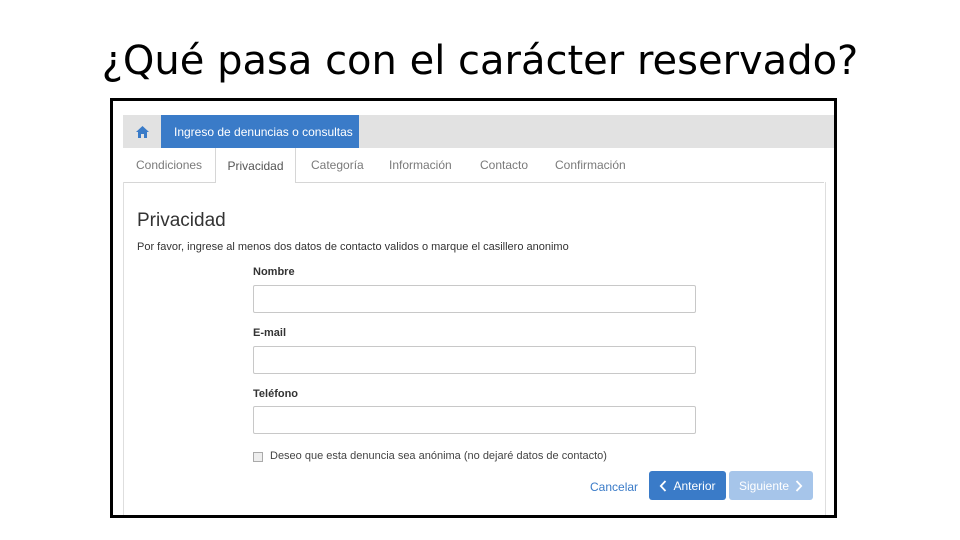  What do you see at coordinates (260, 131) in the screenshot?
I see `tab-ingreso-denuncias: Ingreso de denuncias o consultas` at bounding box center [260, 131].